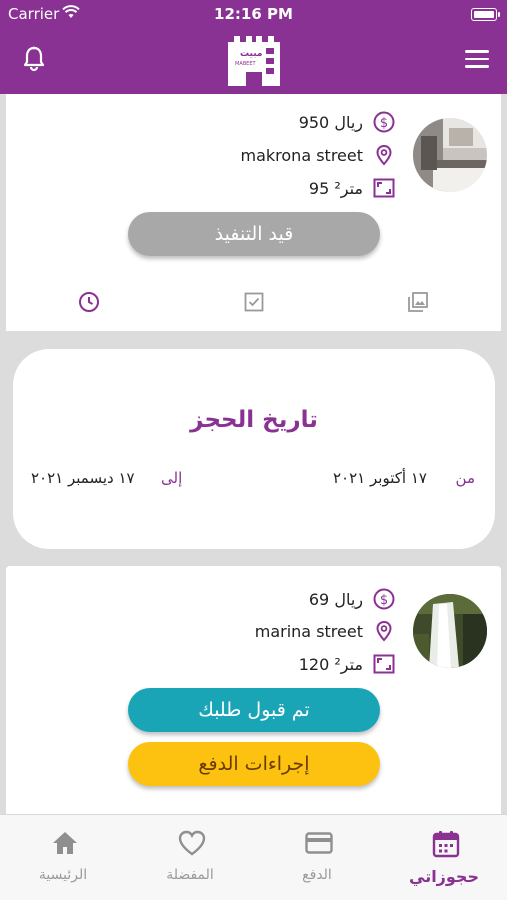 This screenshot has width=507, height=900. I want to click on payment-button: إجراءات الدفع, so click(254, 764).